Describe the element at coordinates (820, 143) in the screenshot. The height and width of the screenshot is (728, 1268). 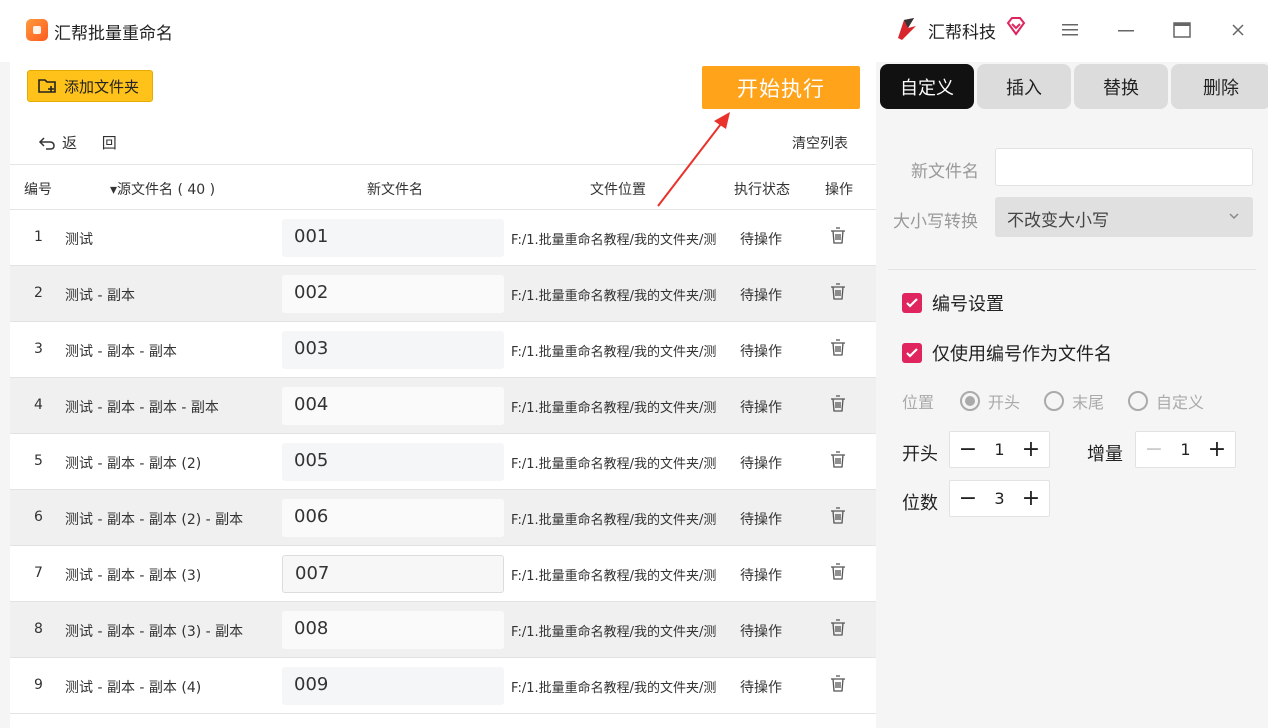
I see `clear-list-button: 清空列表` at that location.